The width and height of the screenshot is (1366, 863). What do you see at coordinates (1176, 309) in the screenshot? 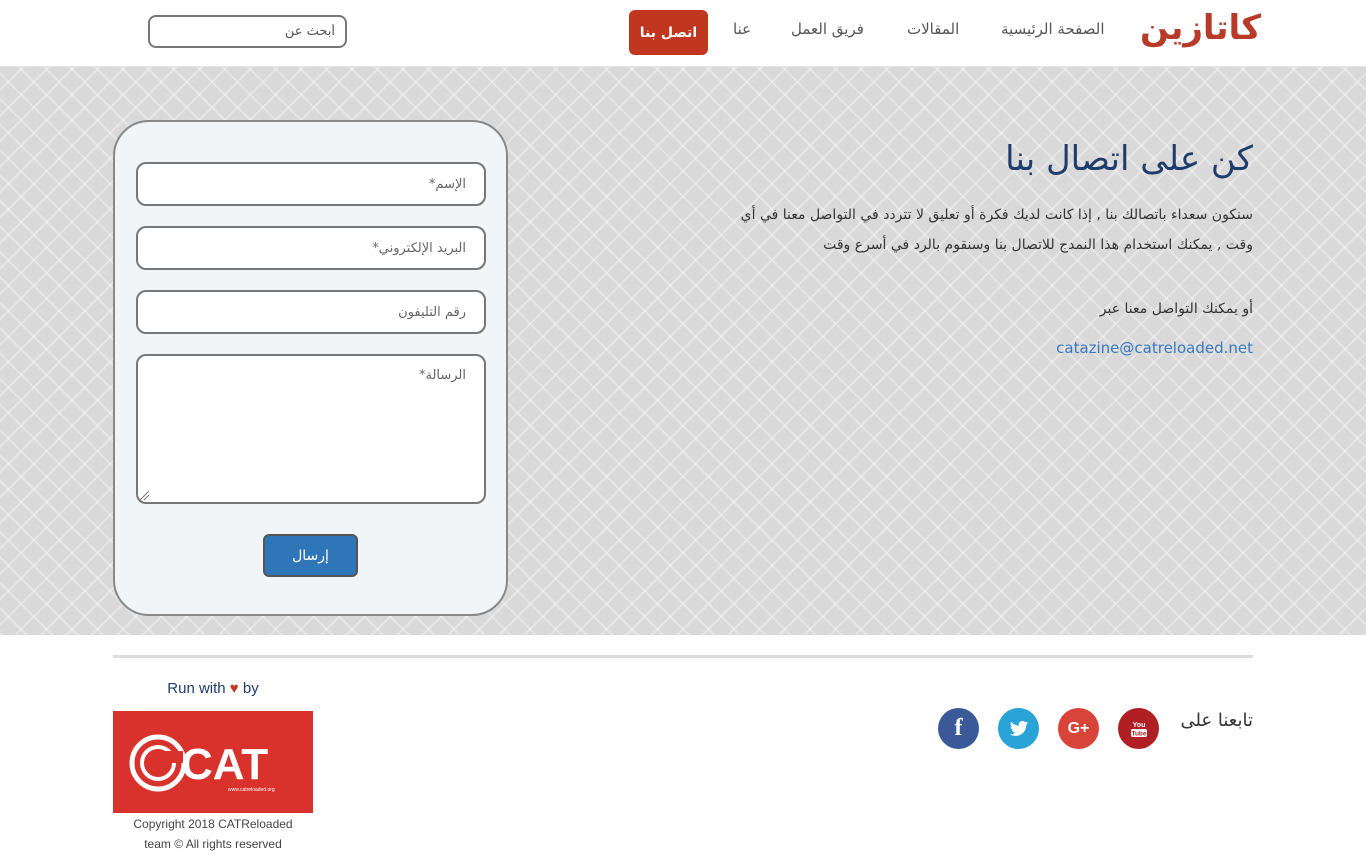
I see `contact-alt-text: أو يمكنك التواصل معنا عبر` at bounding box center [1176, 309].